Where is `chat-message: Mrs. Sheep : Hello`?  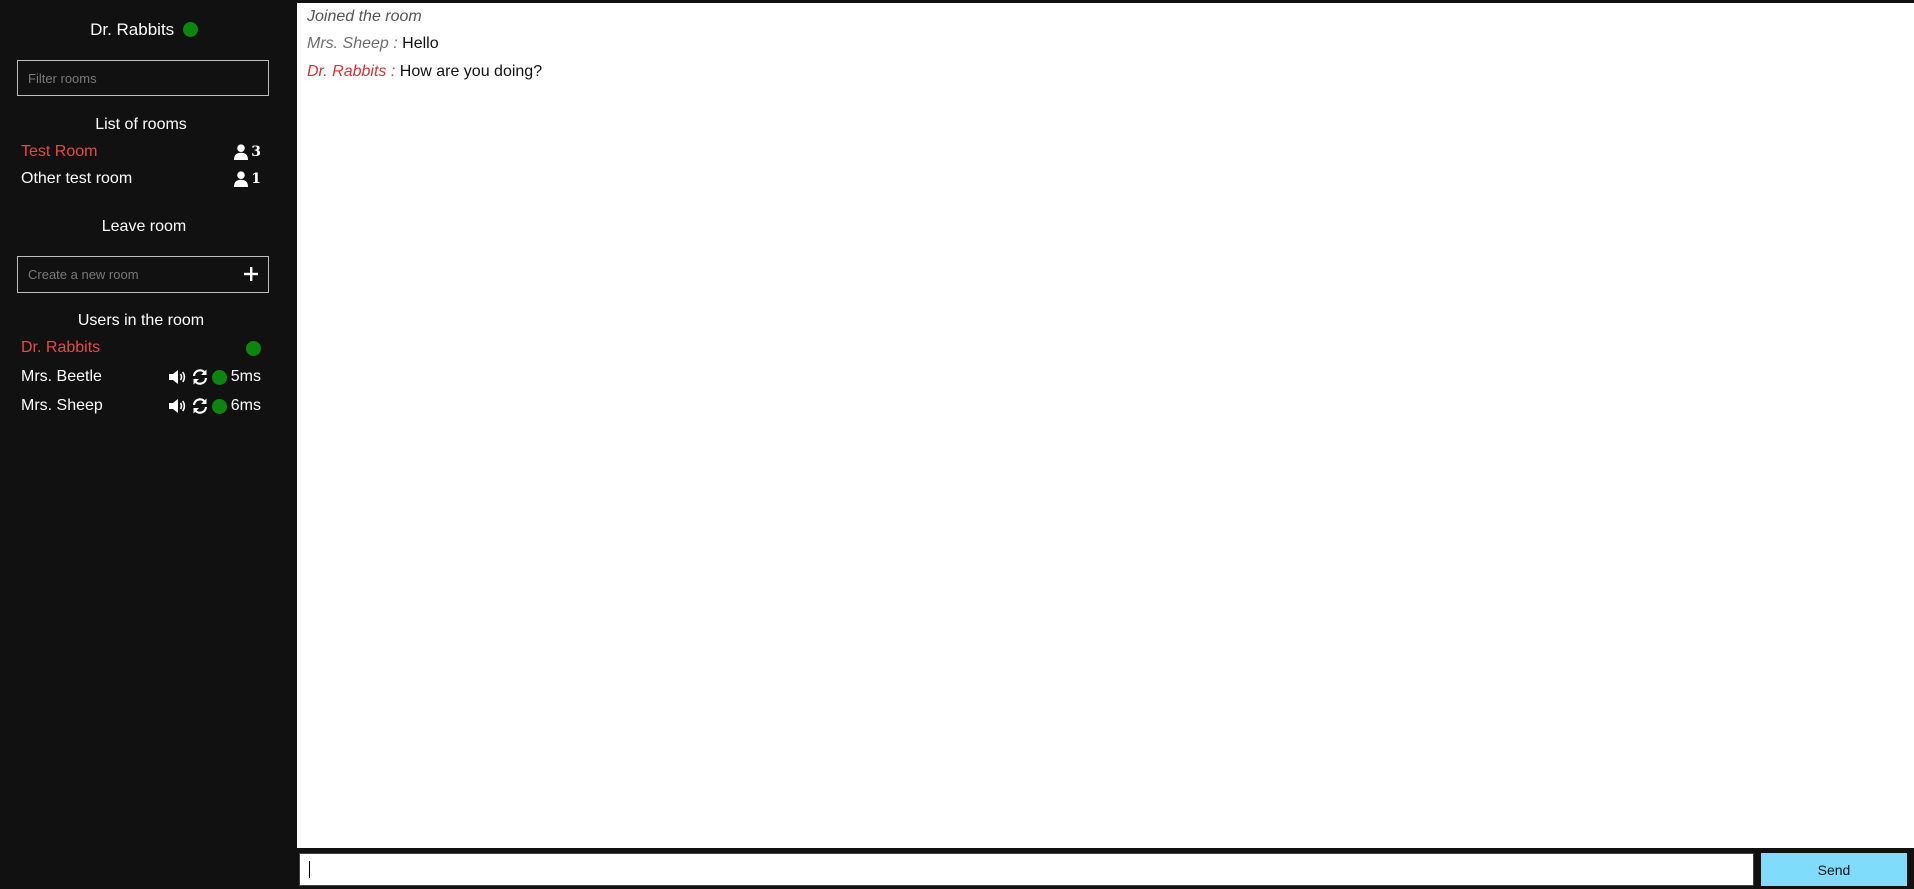 chat-message: Mrs. Sheep : Hello is located at coordinates (373, 44).